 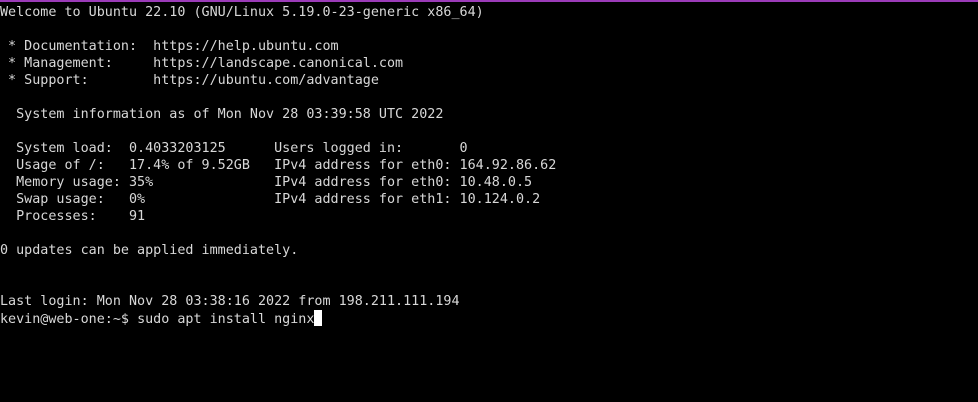 I want to click on stats-line: Processes: 91, so click(x=73, y=216).